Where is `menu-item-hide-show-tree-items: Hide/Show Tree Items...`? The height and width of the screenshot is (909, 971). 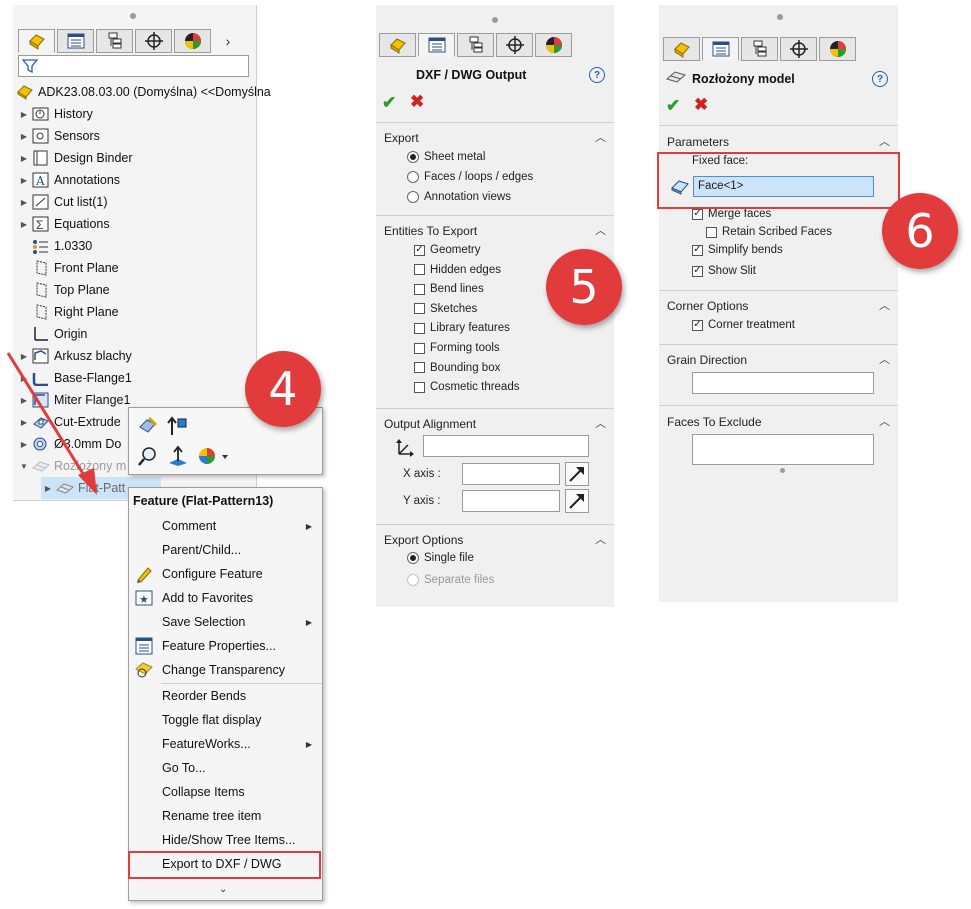
menu-item-hide-show-tree-items: Hide/Show Tree Items... is located at coordinates (225, 840).